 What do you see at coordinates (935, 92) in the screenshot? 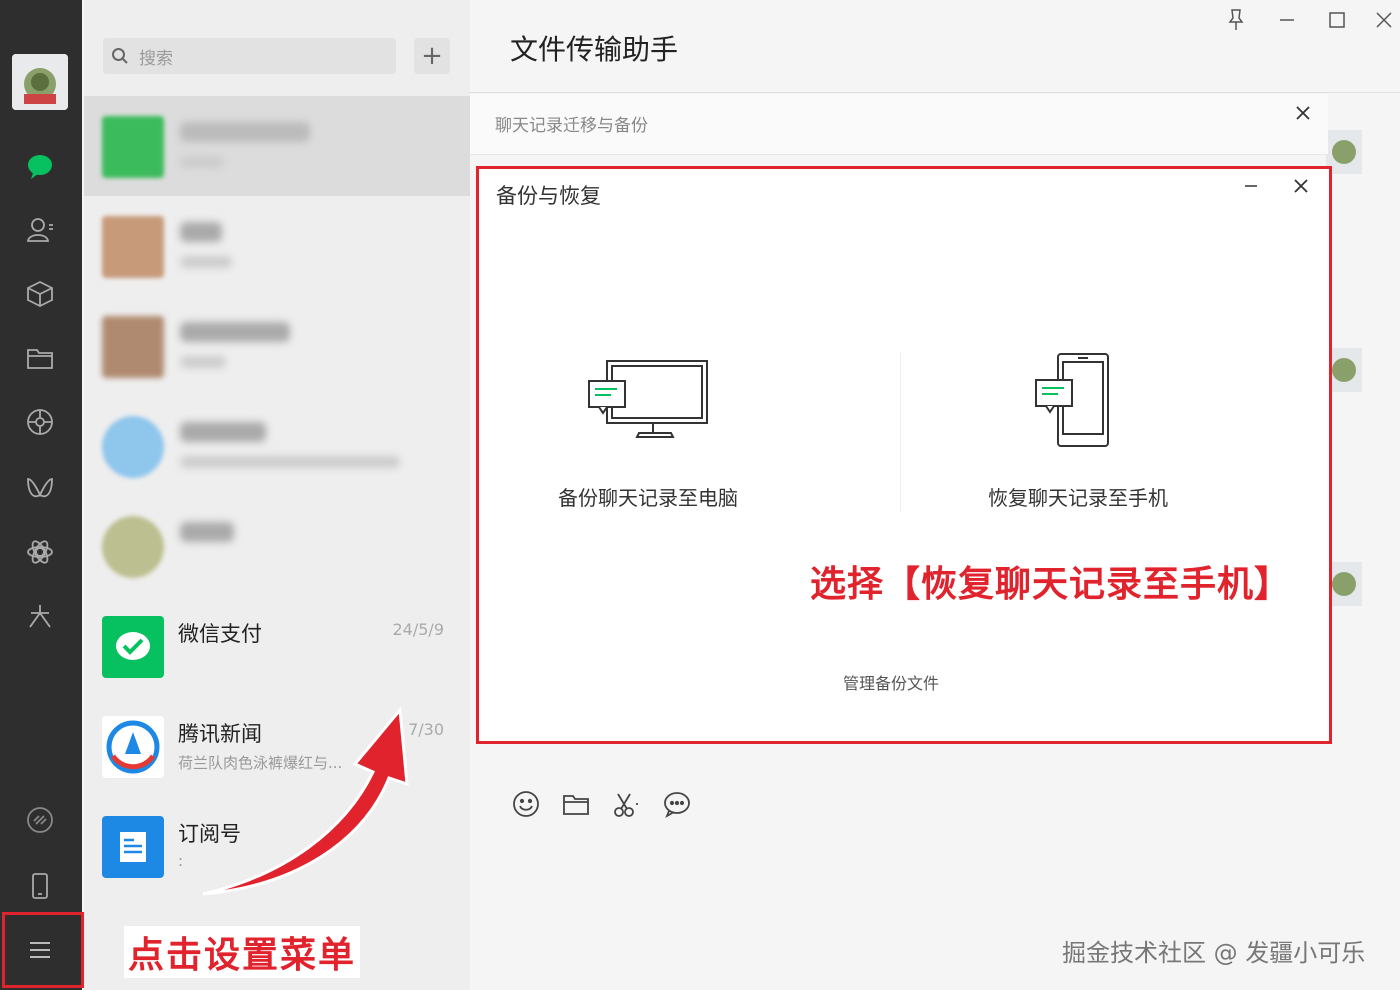
I see `header-divider` at bounding box center [935, 92].